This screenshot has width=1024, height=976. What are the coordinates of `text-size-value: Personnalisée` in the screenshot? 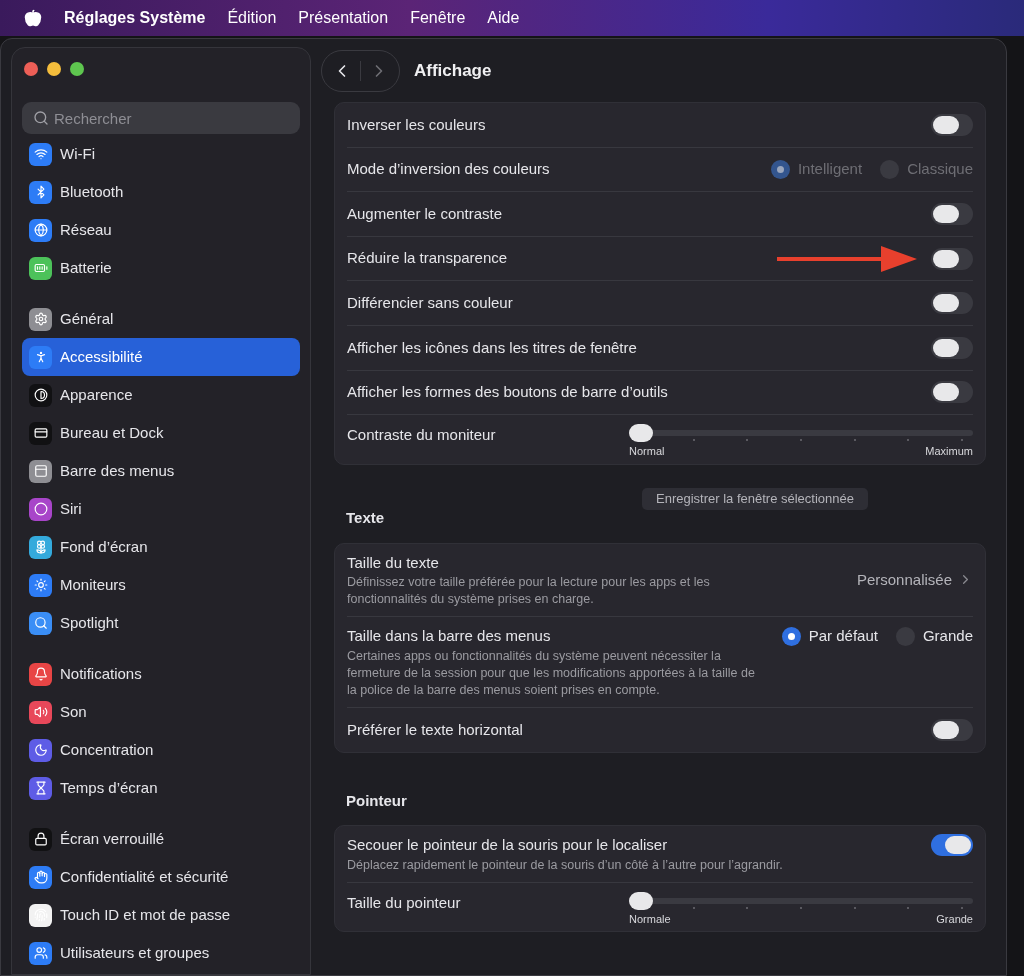 It's located at (914, 580).